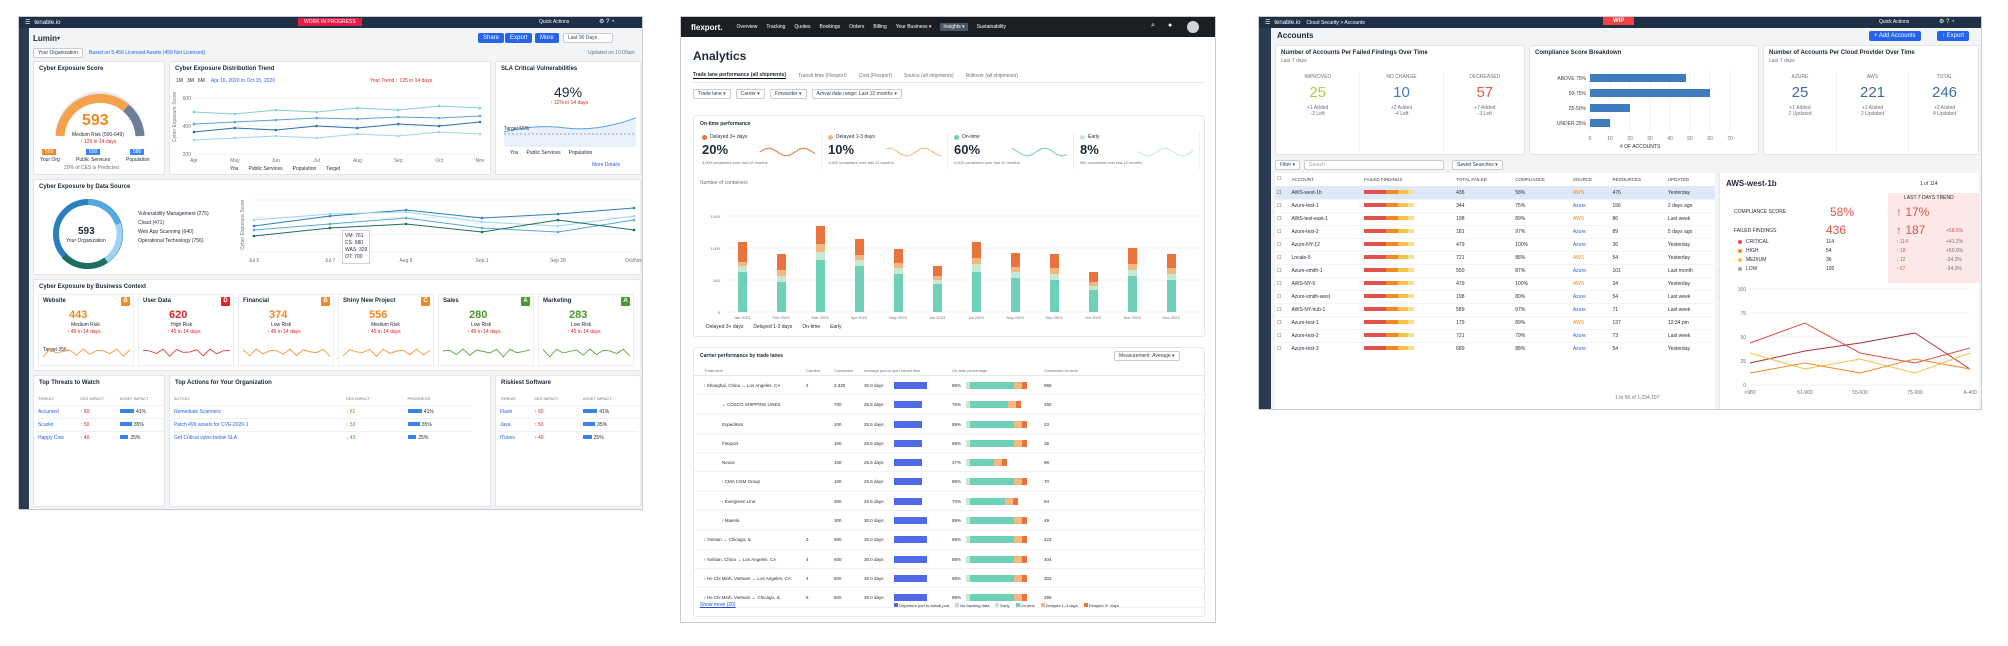 This screenshot has height=646, width=2008. I want to click on nav-item: Insights ▾, so click(954, 27).